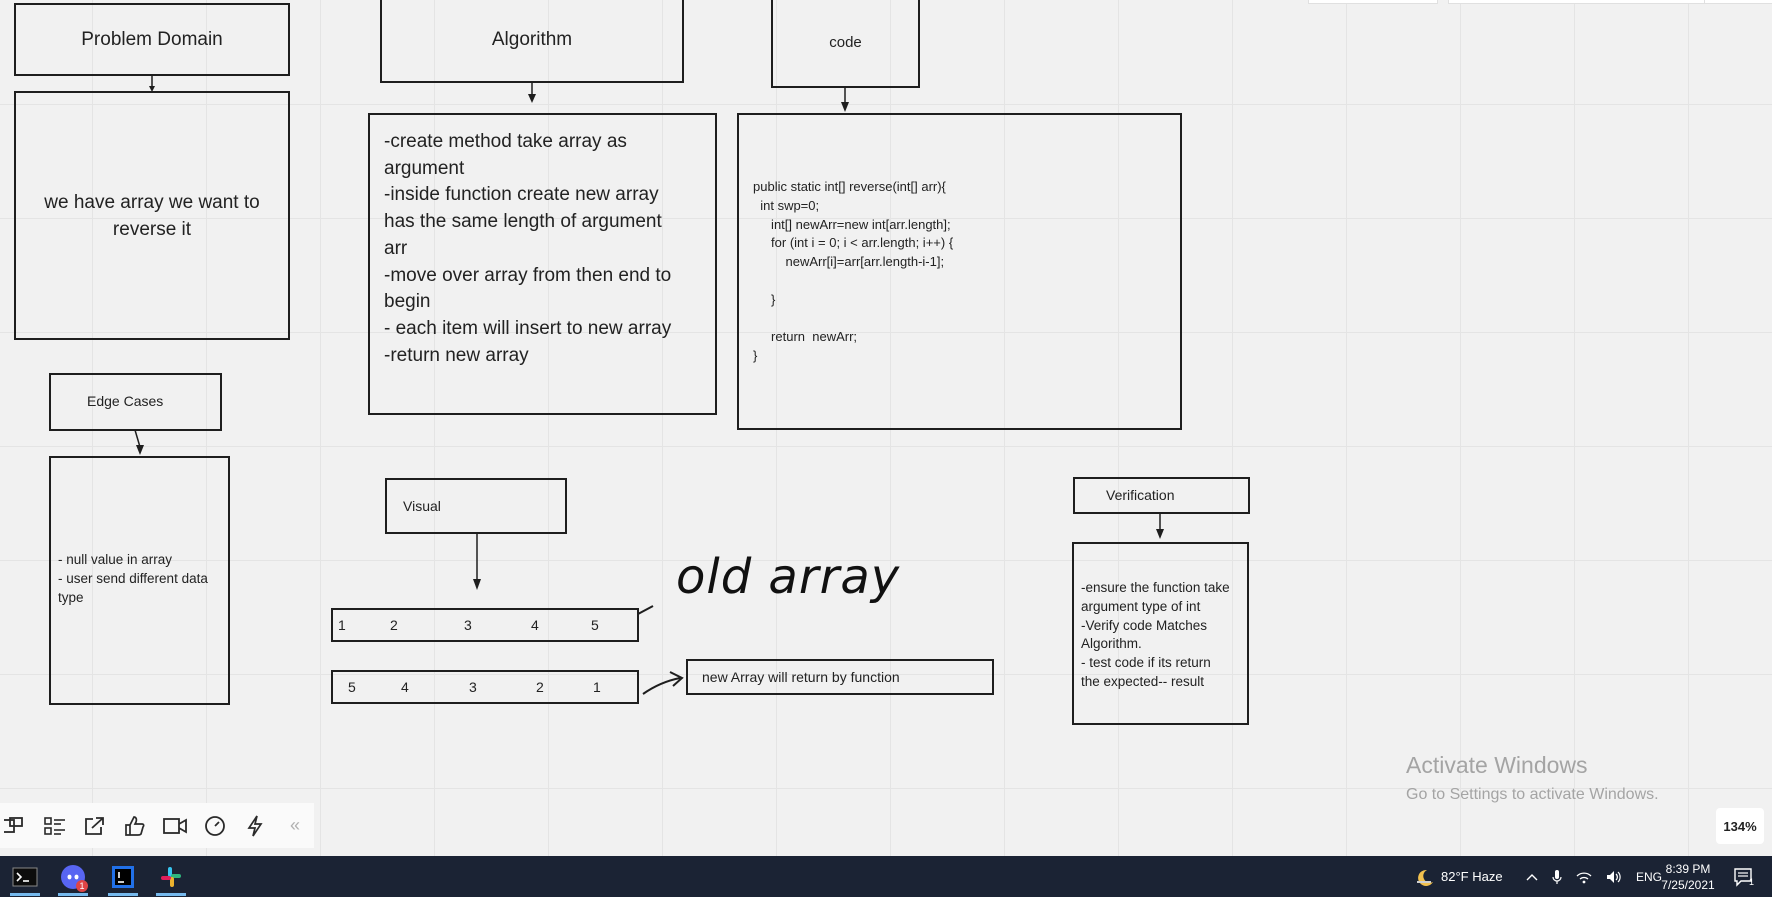 The height and width of the screenshot is (897, 1772). What do you see at coordinates (532, 39) in the screenshot?
I see `algorithm-title: Algorithm` at bounding box center [532, 39].